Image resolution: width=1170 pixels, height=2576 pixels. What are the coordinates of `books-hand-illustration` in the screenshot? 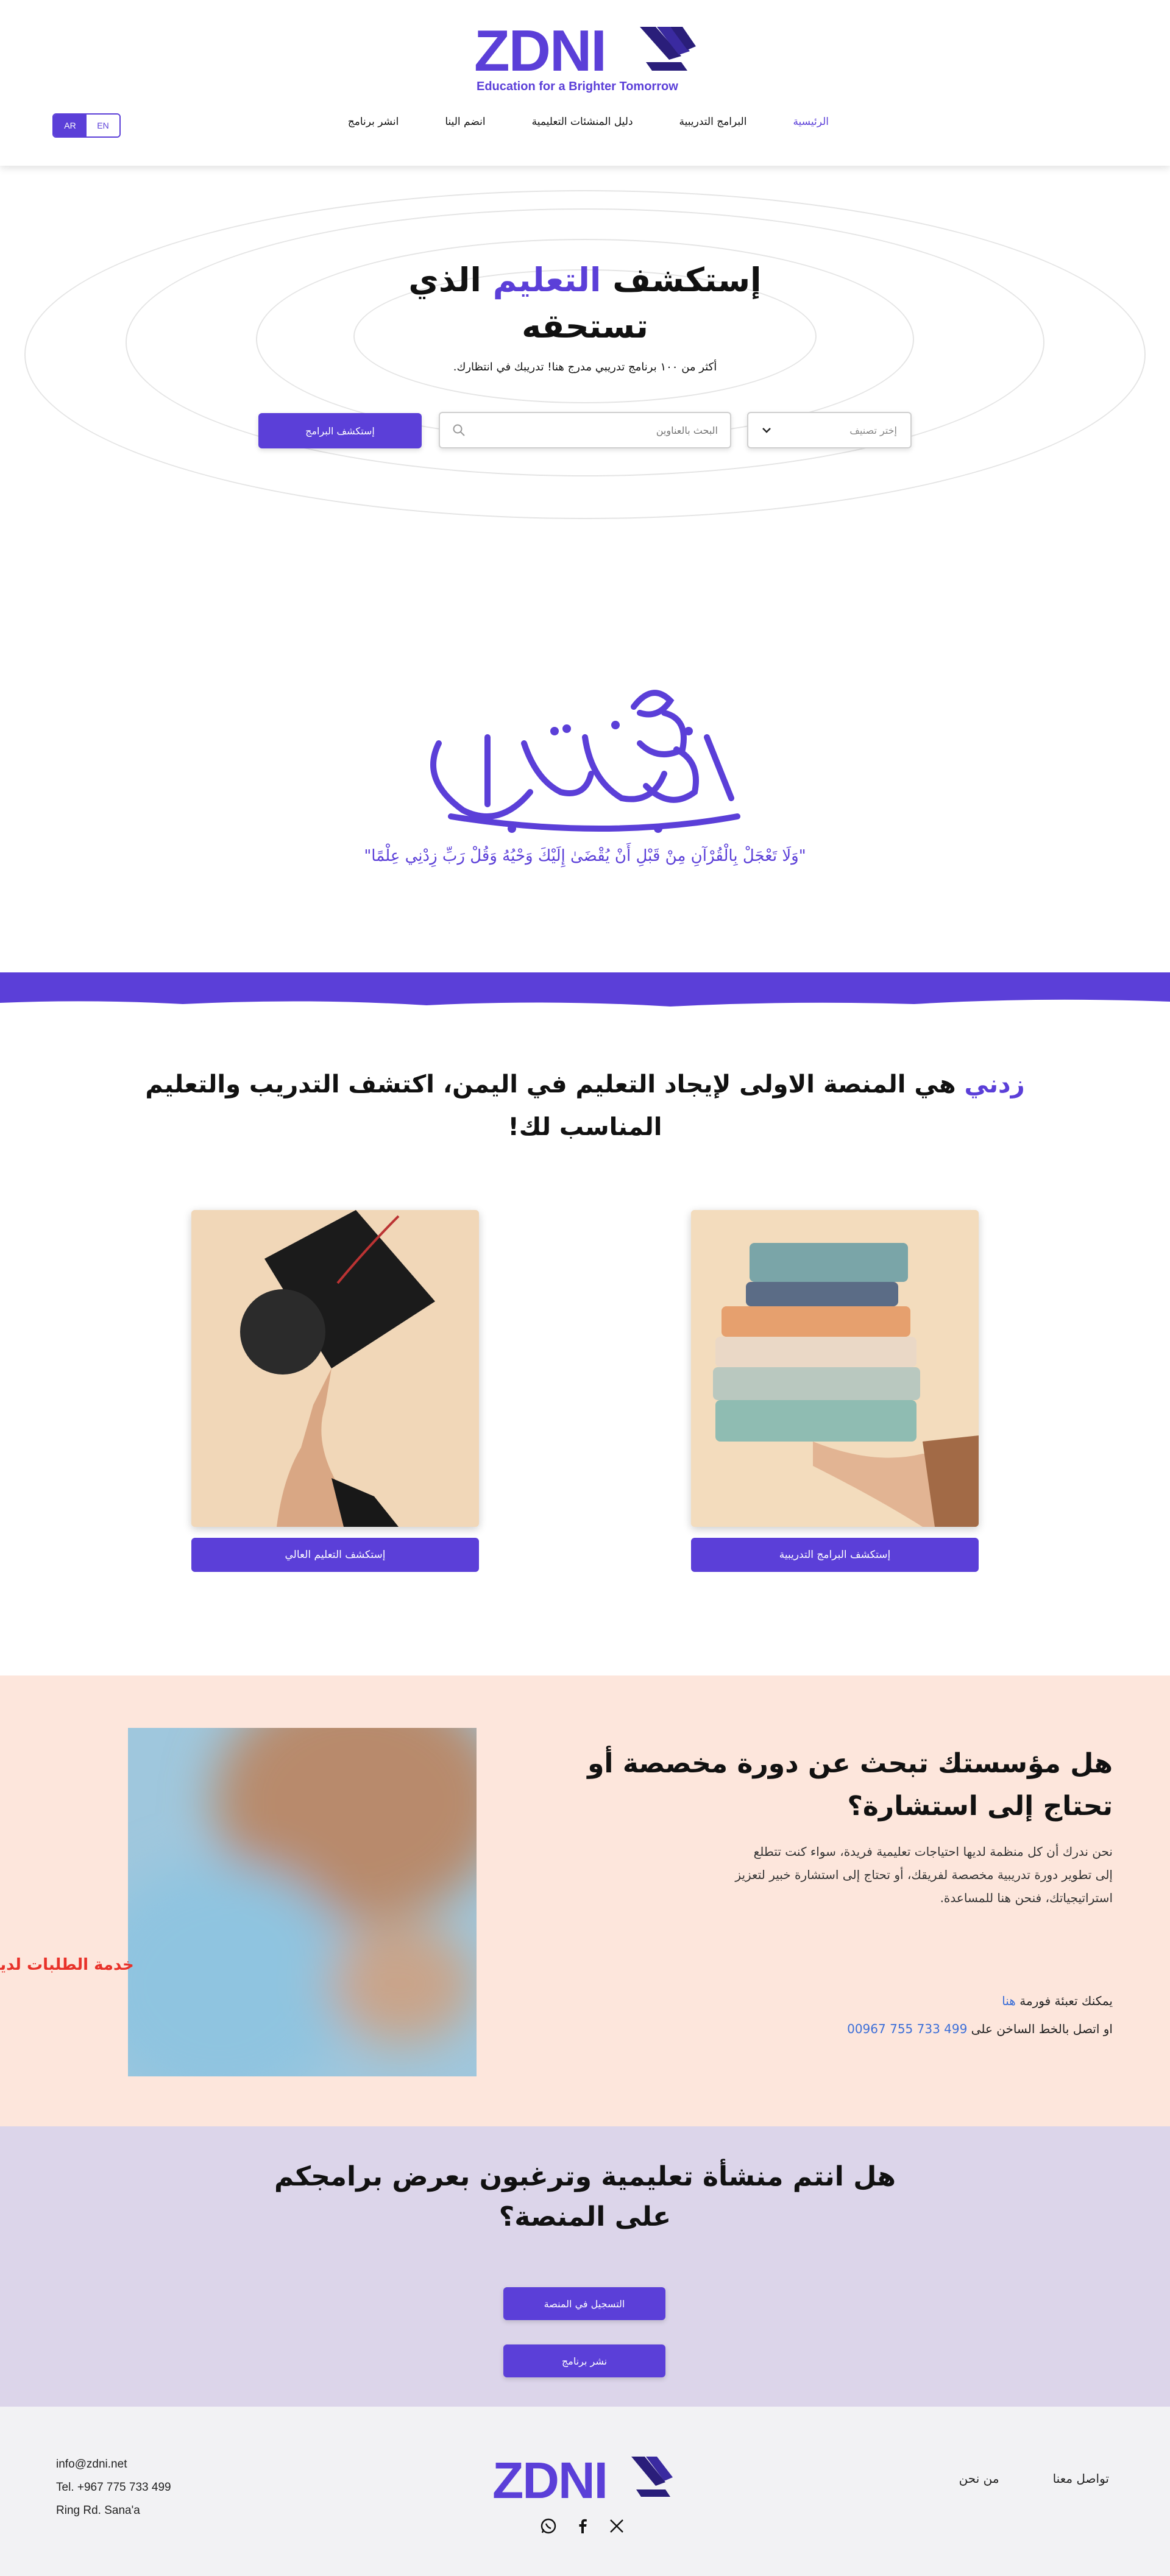 It's located at (835, 1368).